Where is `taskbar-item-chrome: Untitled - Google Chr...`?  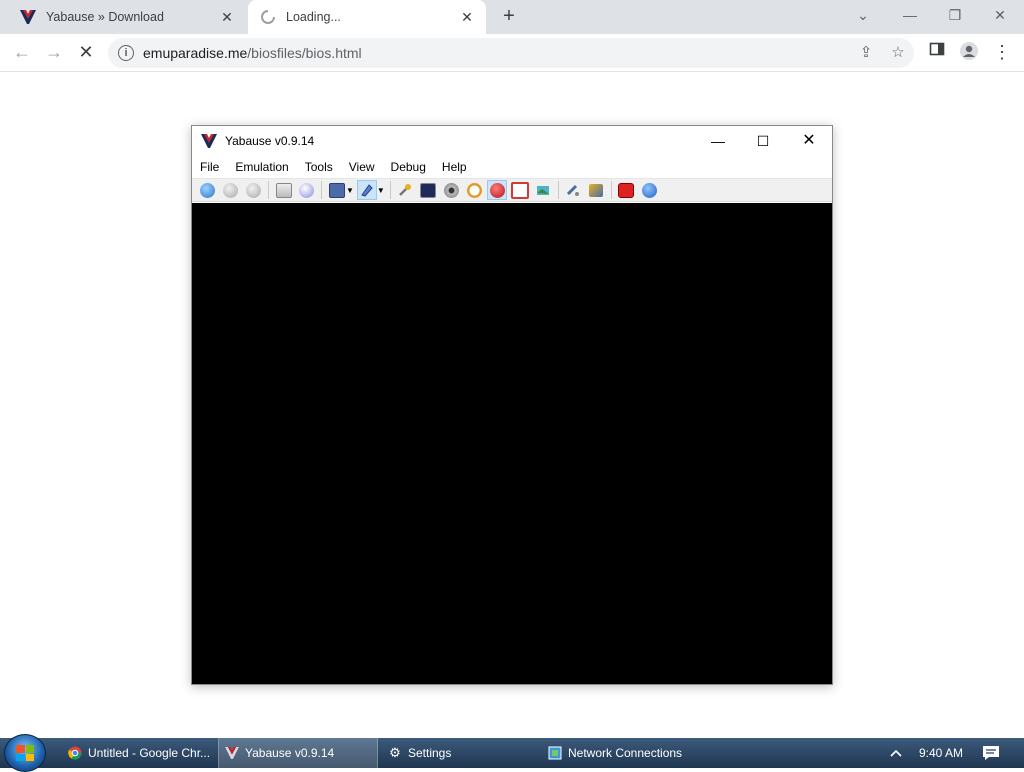
taskbar-item-chrome: Untitled - Google Chr... is located at coordinates (139, 753).